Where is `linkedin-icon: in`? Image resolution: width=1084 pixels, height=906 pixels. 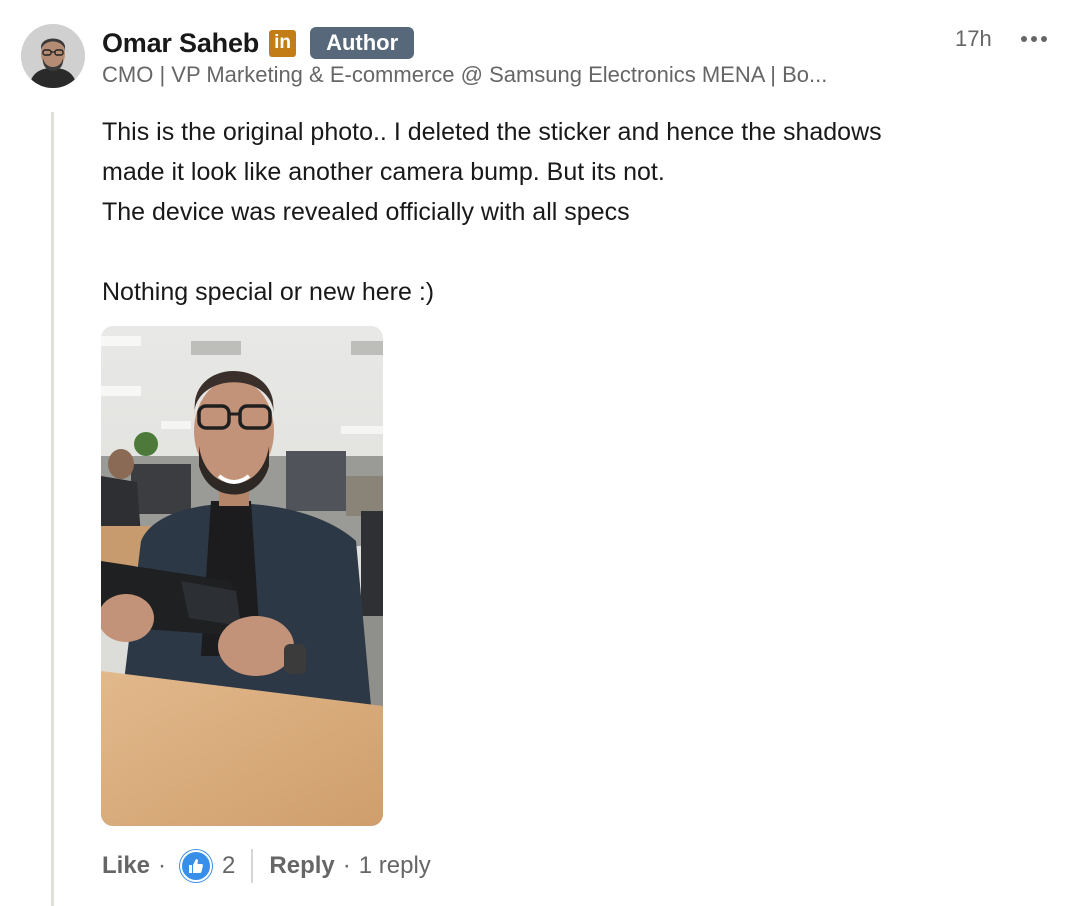
linkedin-icon: in is located at coordinates (283, 43).